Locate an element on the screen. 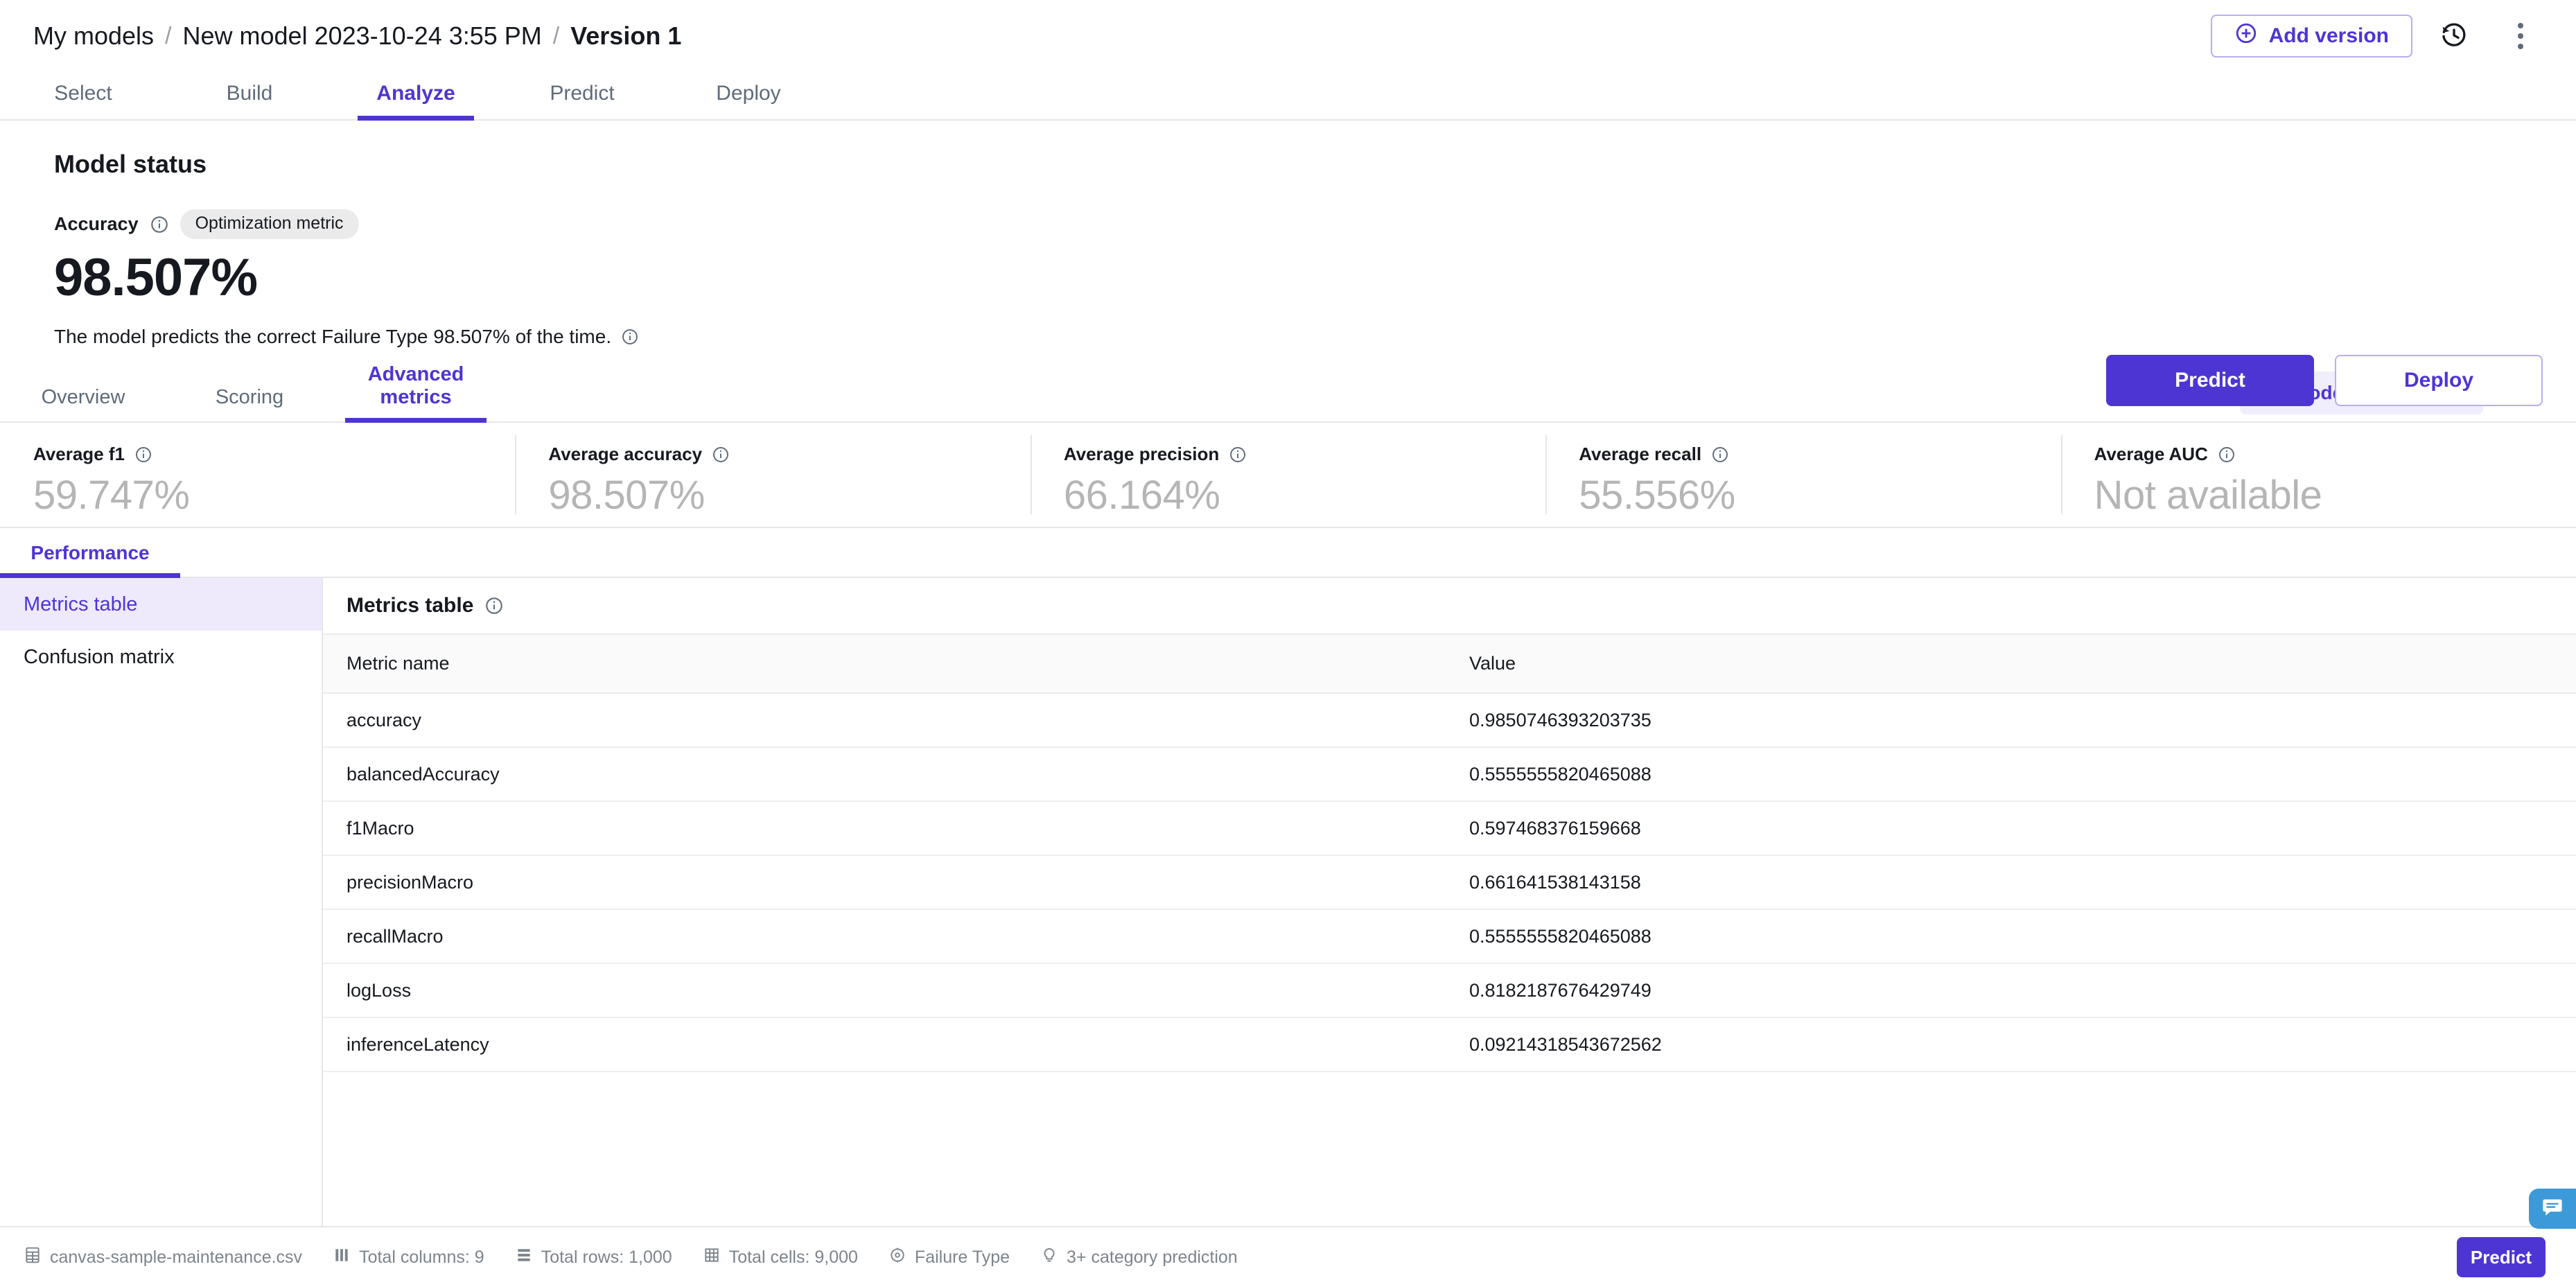 This screenshot has width=2576, height=1287. plus-circle-icon is located at coordinates (2246, 36).